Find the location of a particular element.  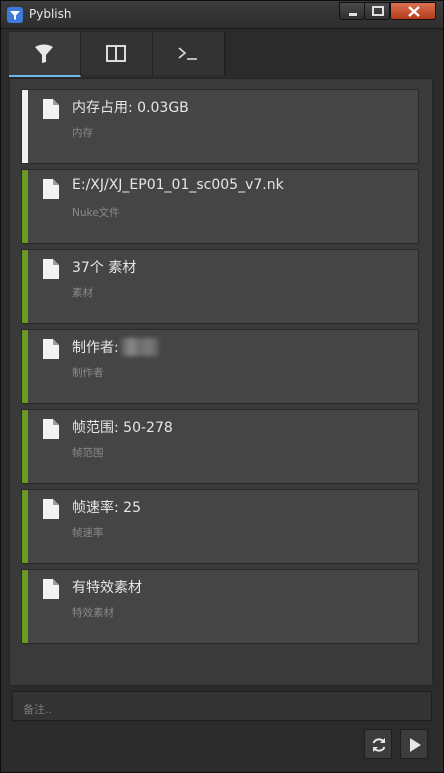

close-icon is located at coordinates (414, 11).